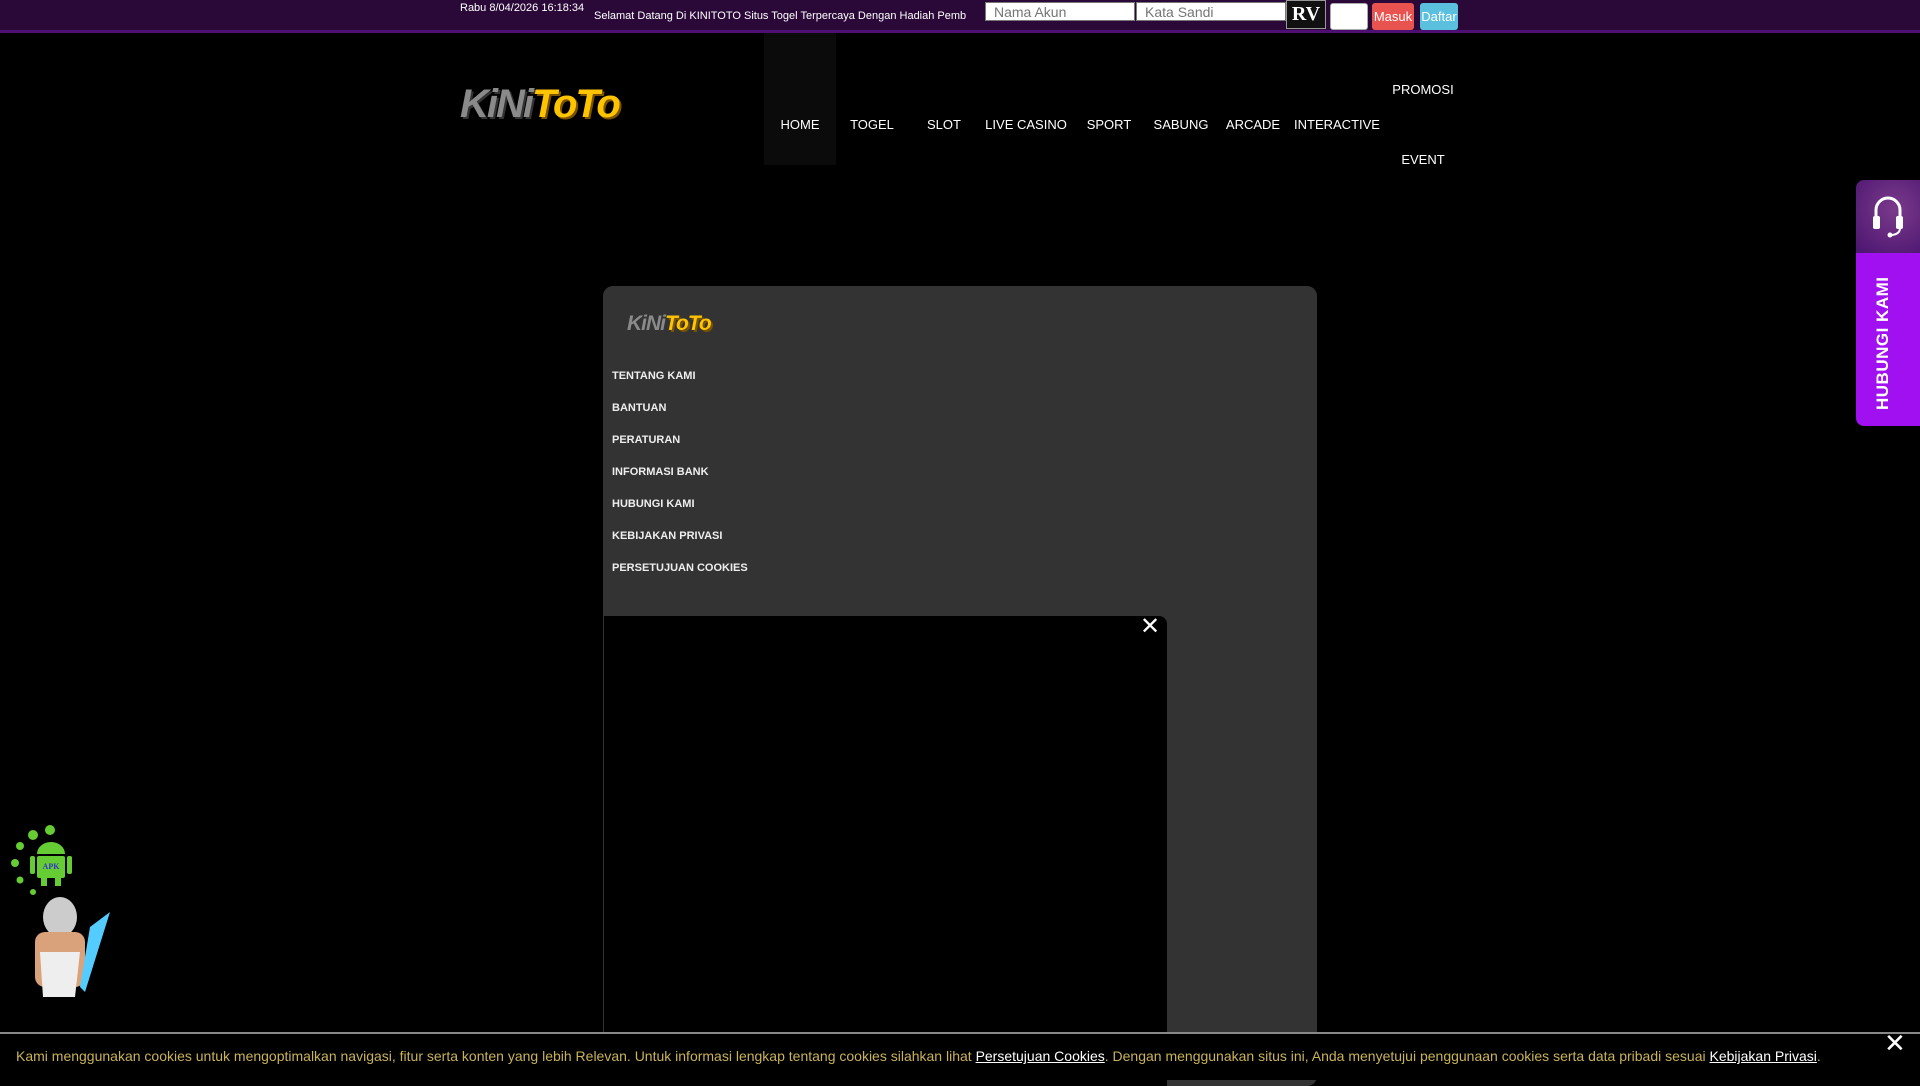 This screenshot has height=1086, width=1920. What do you see at coordinates (872, 124) in the screenshot?
I see `nav-togel: TOGEL` at bounding box center [872, 124].